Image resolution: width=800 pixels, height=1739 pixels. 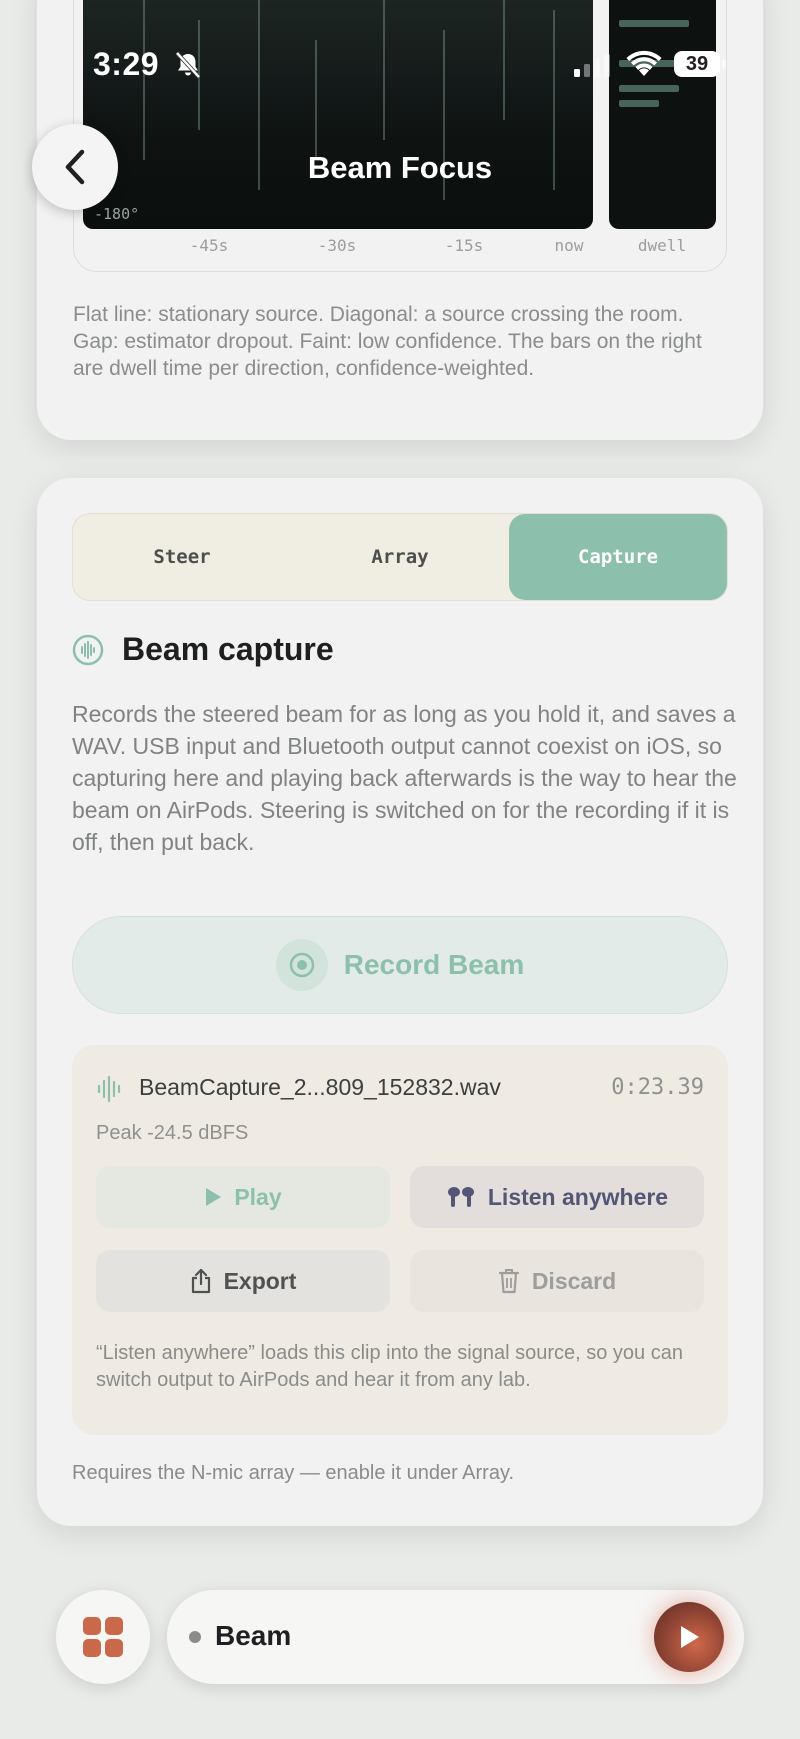 I want to click on record-beam-label: Record Beam, so click(x=434, y=964).